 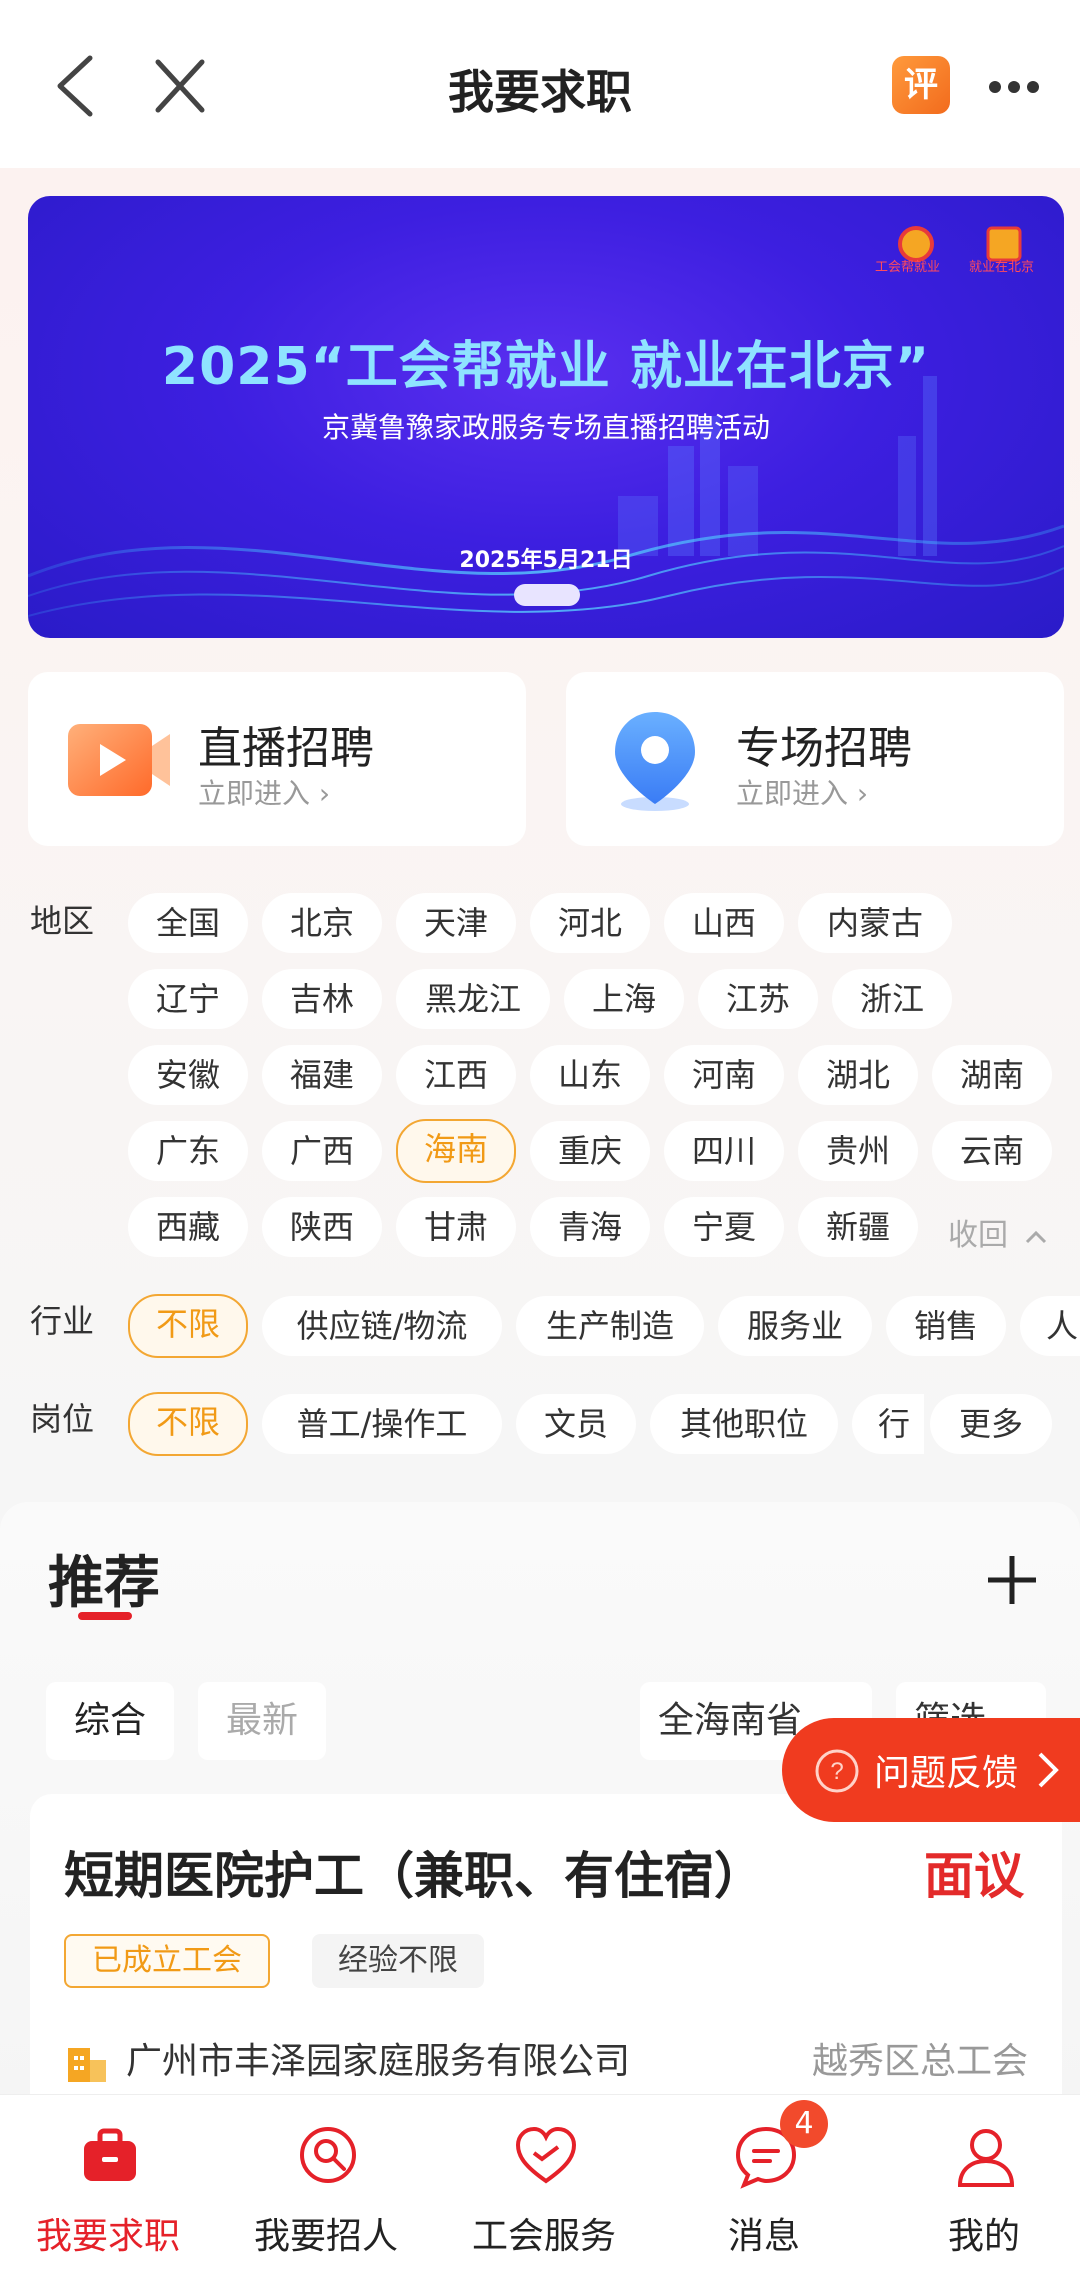 I want to click on region-chip: 广东, so click(x=188, y=1151).